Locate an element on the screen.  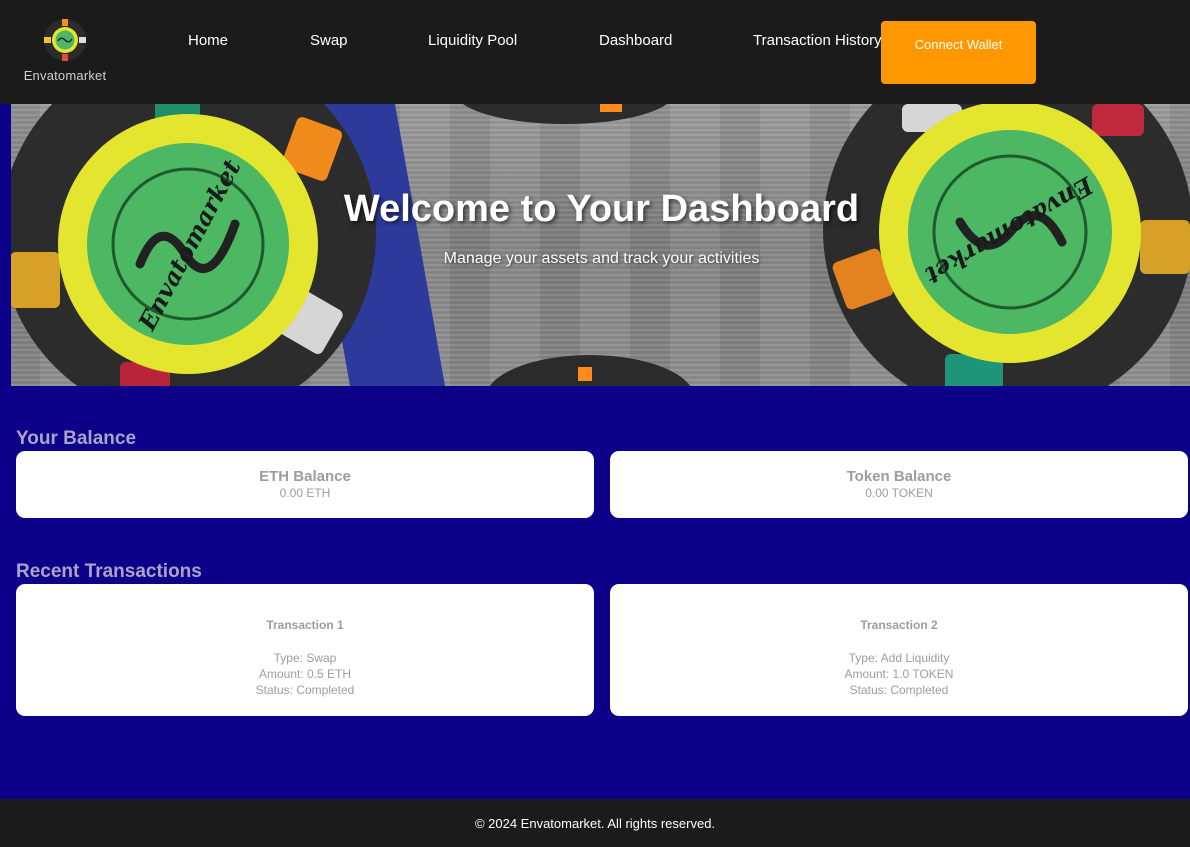
transaction-title: Transaction 2 is located at coordinates (899, 625).